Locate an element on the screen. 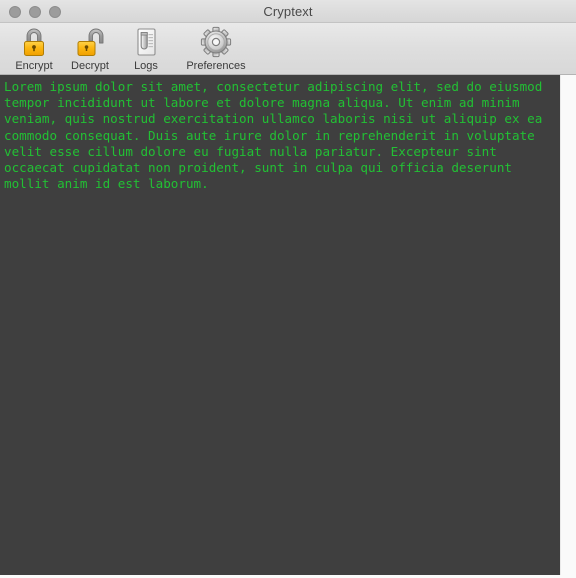 Image resolution: width=576 pixels, height=578 pixels. close-button is located at coordinates (15, 12).